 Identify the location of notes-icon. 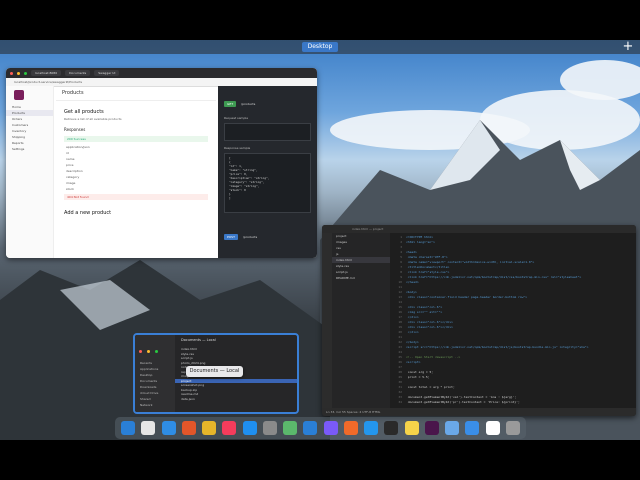
(411, 428).